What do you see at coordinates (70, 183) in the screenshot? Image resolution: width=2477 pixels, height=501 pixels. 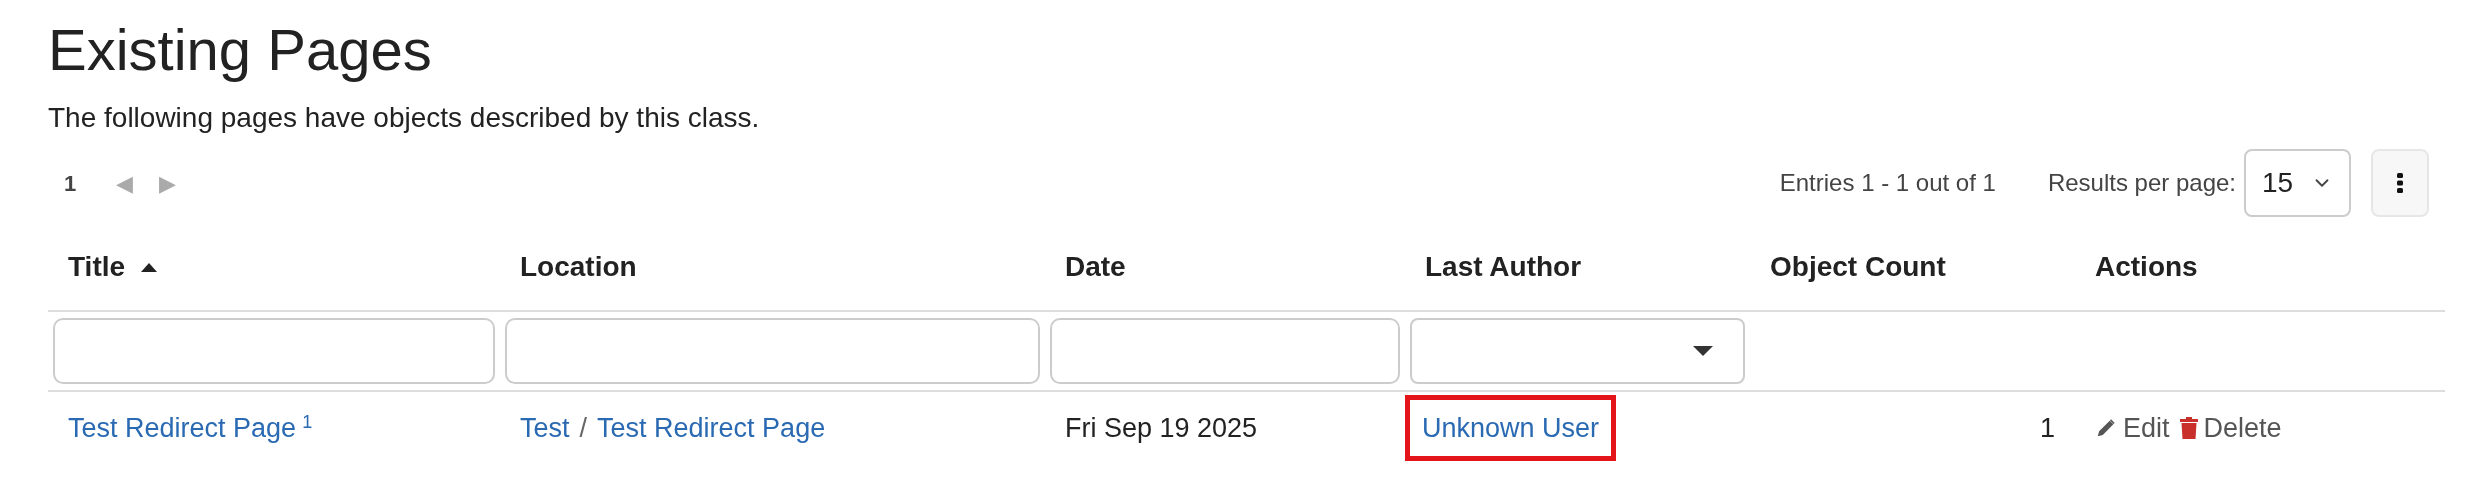 I see `page-number: 1` at bounding box center [70, 183].